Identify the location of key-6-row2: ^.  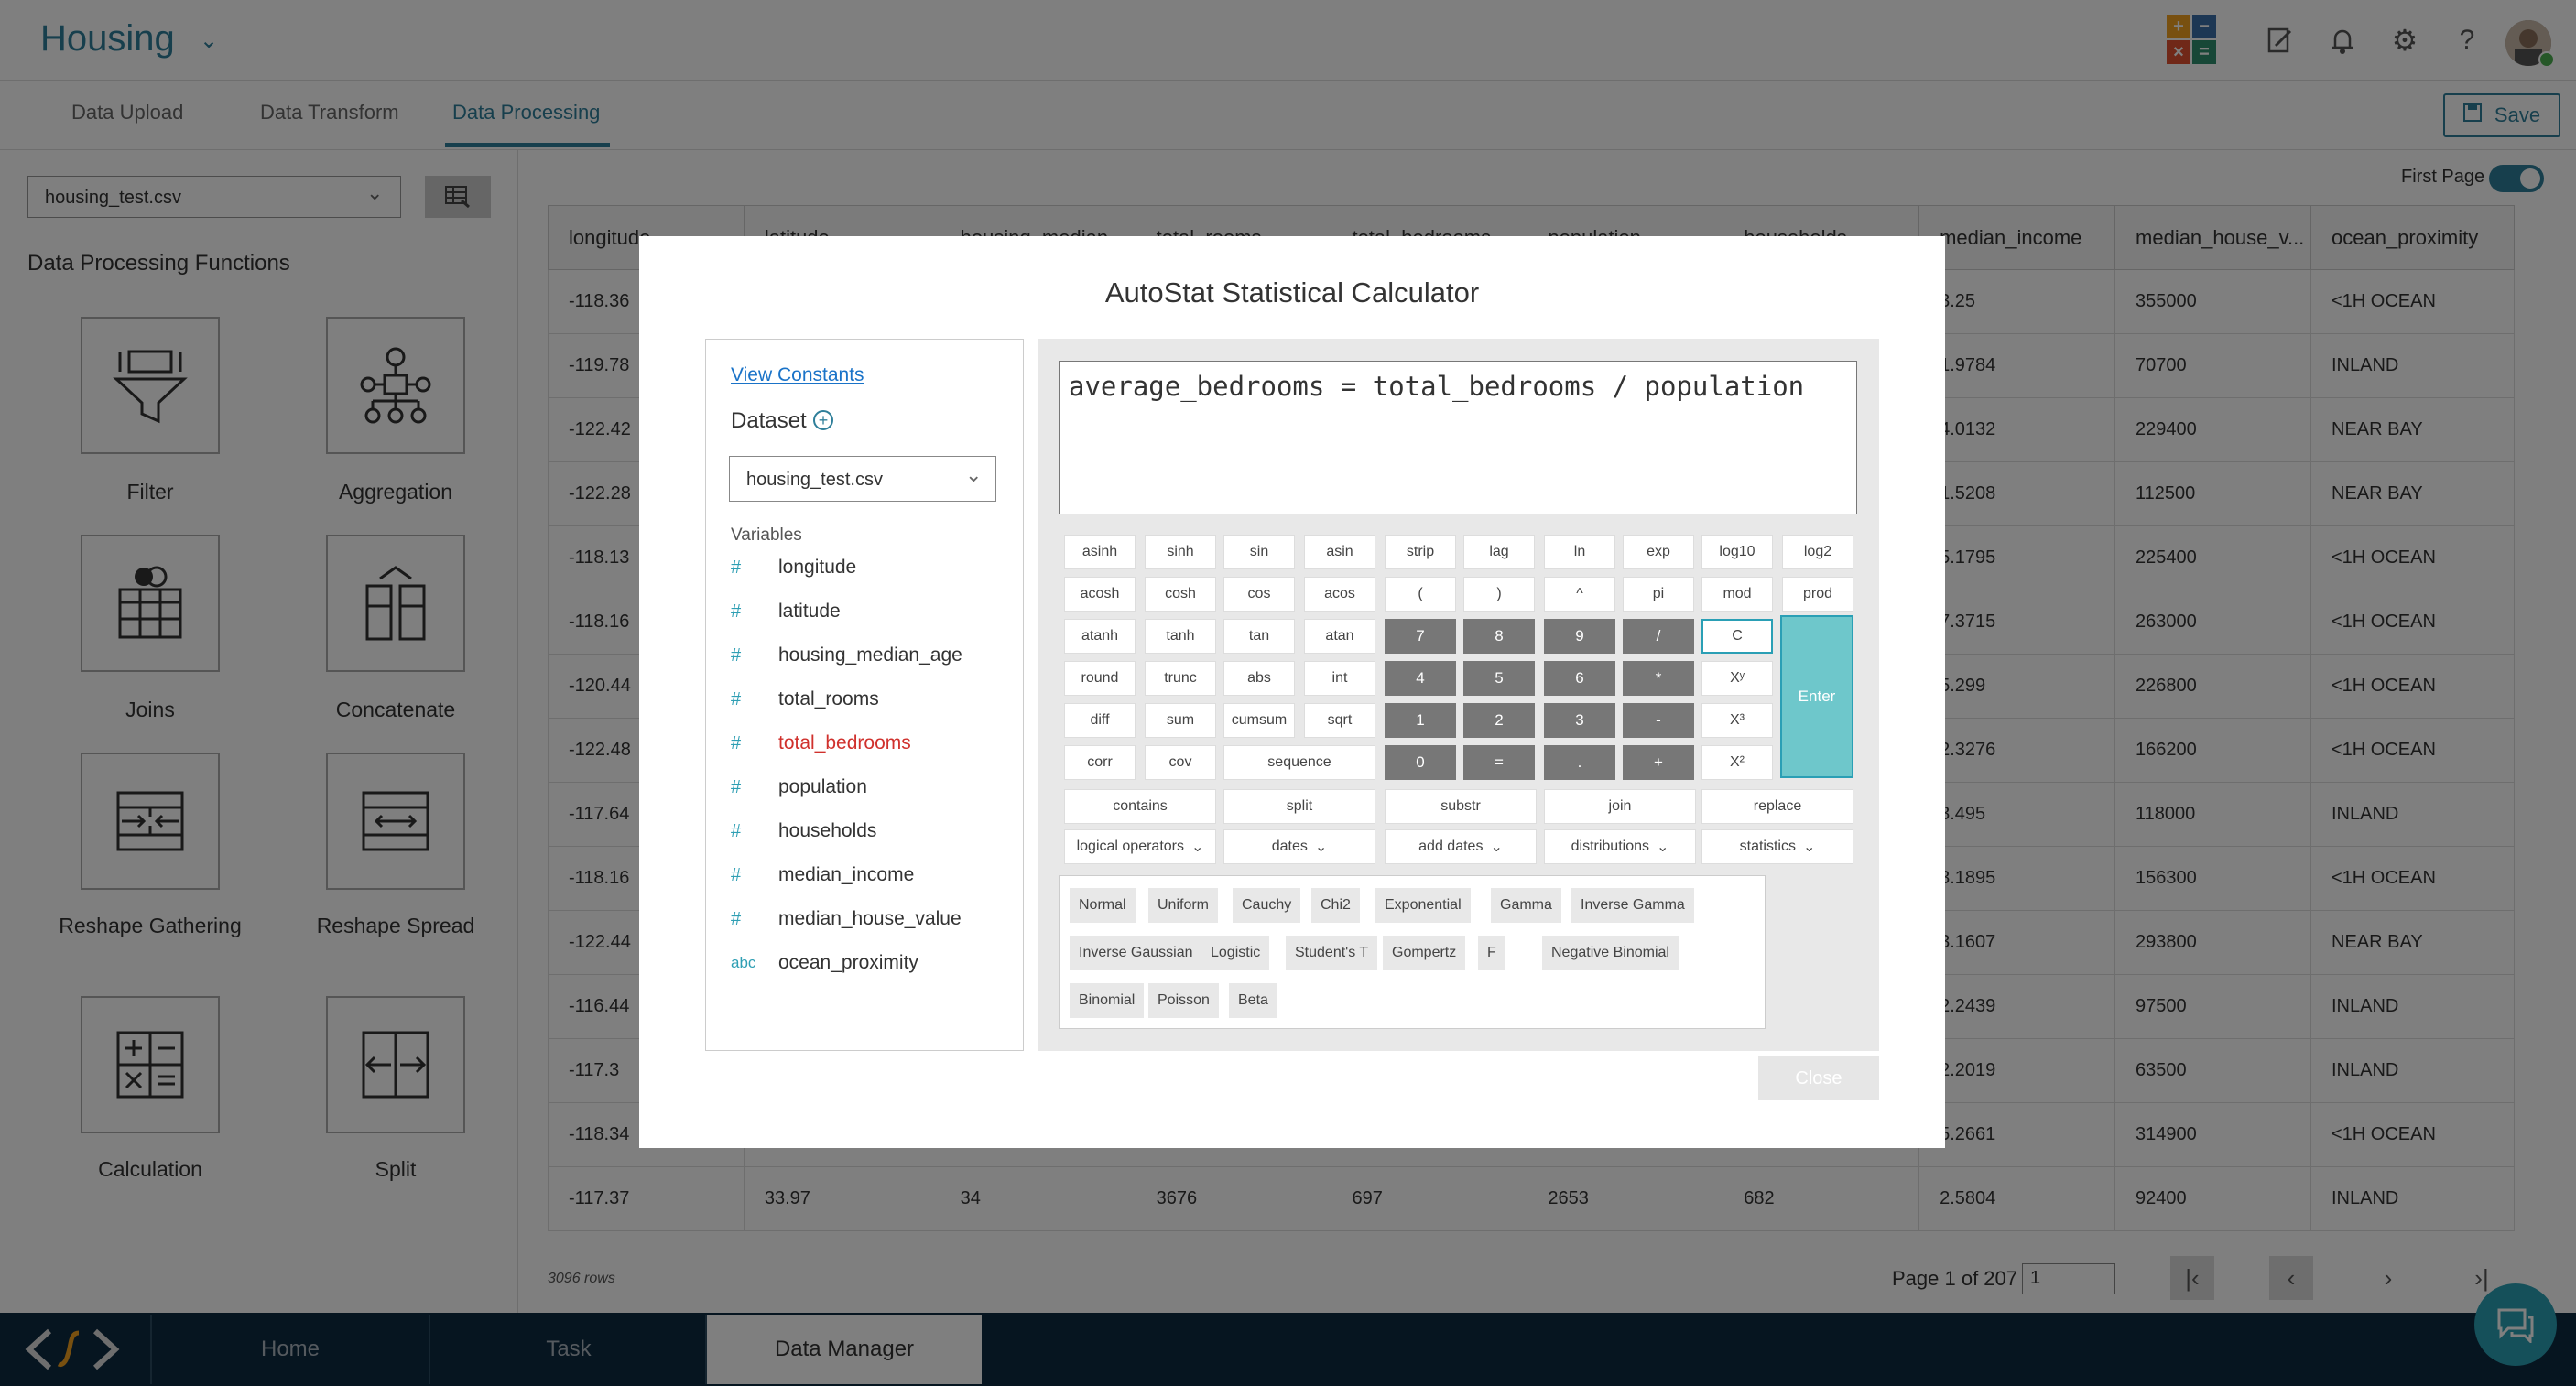
(1579, 594).